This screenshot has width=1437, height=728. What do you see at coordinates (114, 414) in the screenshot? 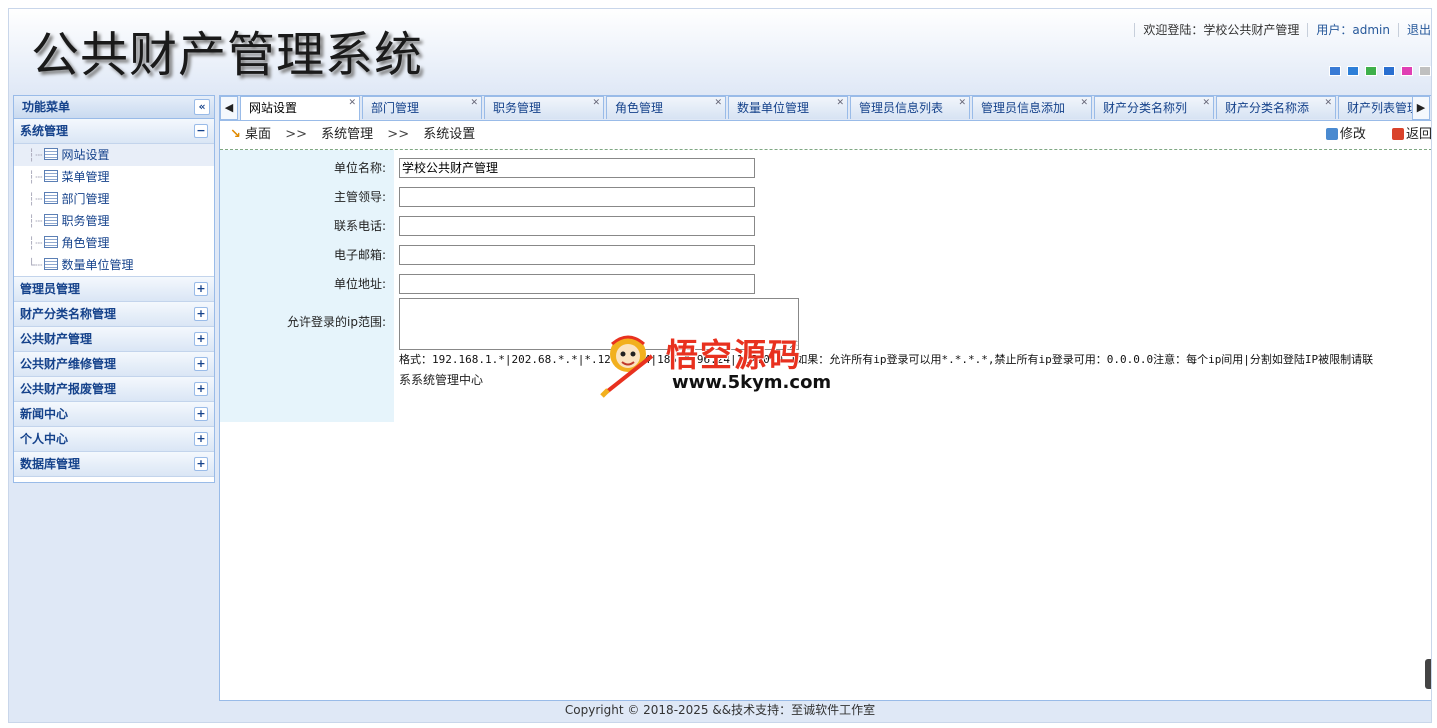
I see `sidebar-group-news: 新闻中心 +` at bounding box center [114, 414].